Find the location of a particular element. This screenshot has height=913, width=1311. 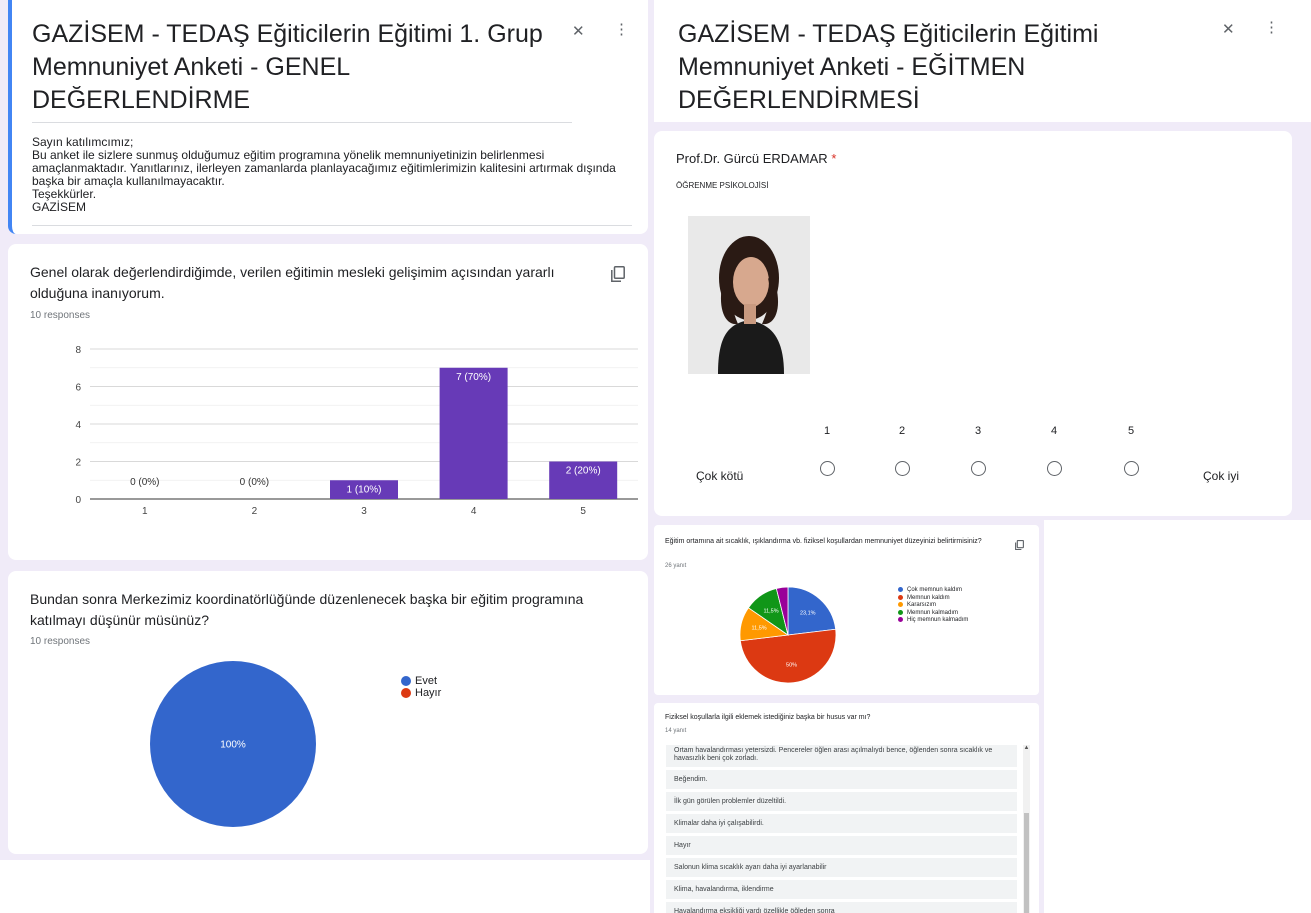

description-line-signature: GAZİSEM is located at coordinates (59, 207).